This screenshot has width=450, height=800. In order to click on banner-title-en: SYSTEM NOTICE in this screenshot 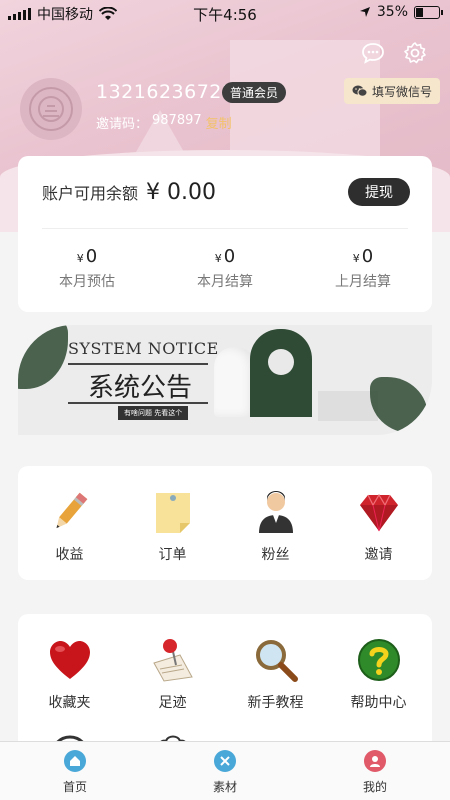, I will do `click(143, 348)`.